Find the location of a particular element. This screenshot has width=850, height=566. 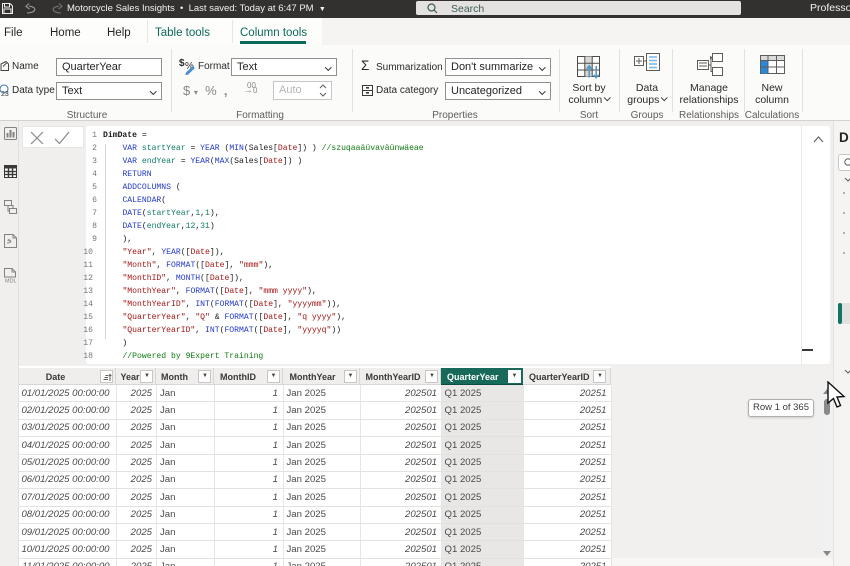

svg-text: 23 is located at coordinates (5, 94).